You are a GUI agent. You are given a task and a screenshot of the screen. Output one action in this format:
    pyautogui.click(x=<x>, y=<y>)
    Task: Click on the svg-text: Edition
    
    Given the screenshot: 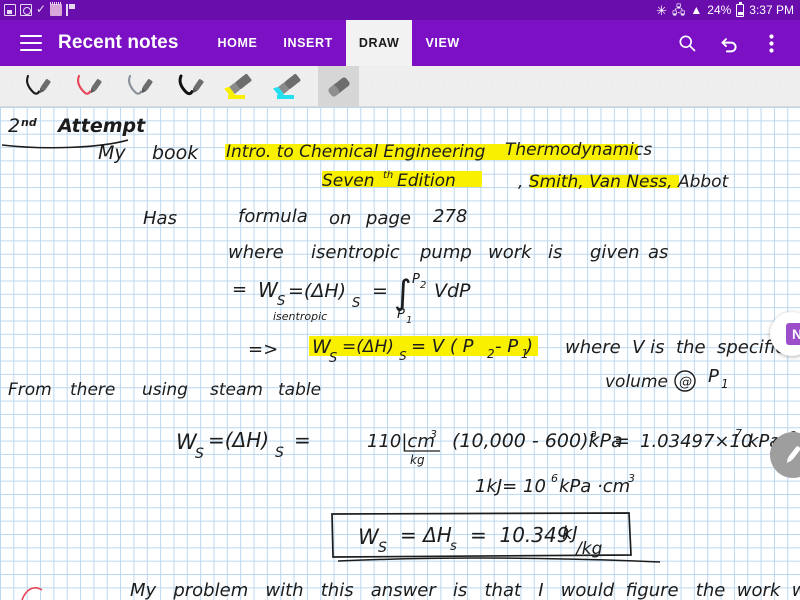 What is the action you would take?
    pyautogui.click(x=426, y=181)
    